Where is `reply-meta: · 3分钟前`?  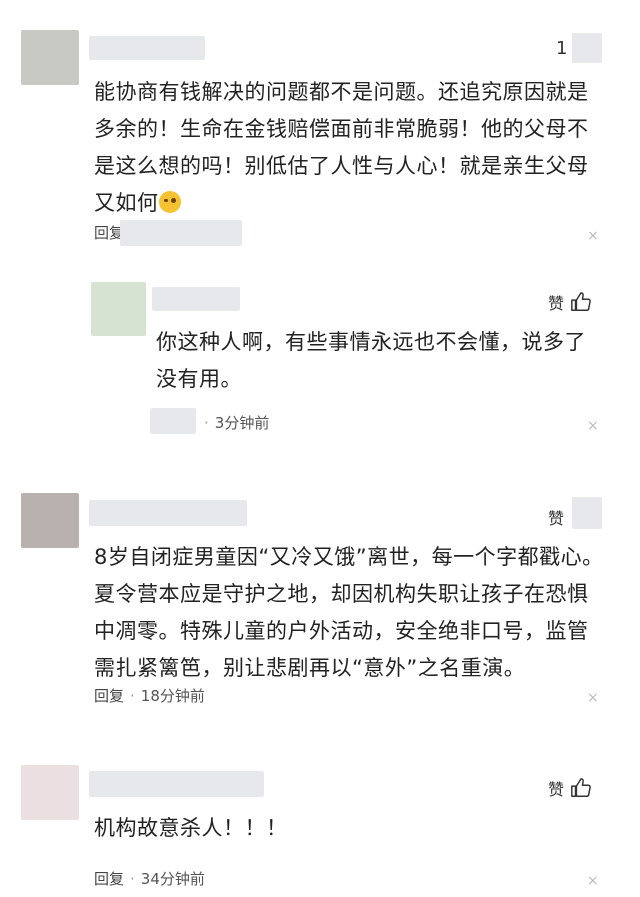
reply-meta: · 3分钟前 is located at coordinates (236, 422).